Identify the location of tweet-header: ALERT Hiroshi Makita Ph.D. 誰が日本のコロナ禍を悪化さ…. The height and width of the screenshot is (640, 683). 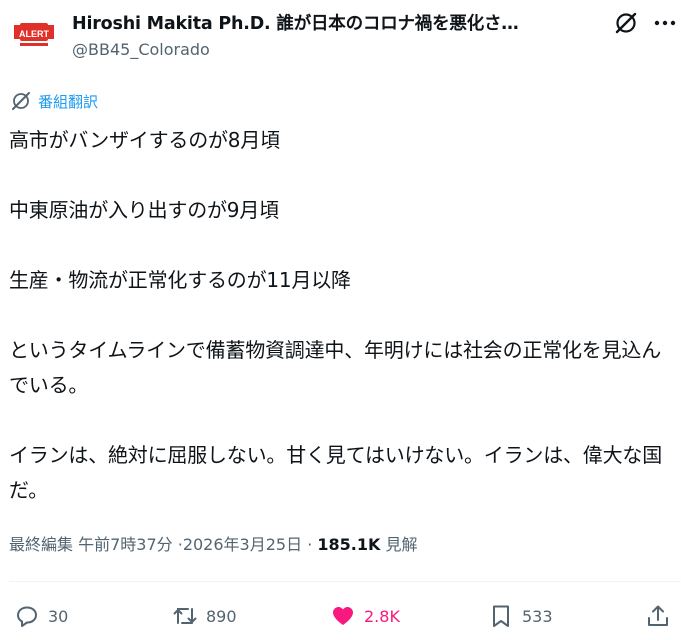
(341, 36).